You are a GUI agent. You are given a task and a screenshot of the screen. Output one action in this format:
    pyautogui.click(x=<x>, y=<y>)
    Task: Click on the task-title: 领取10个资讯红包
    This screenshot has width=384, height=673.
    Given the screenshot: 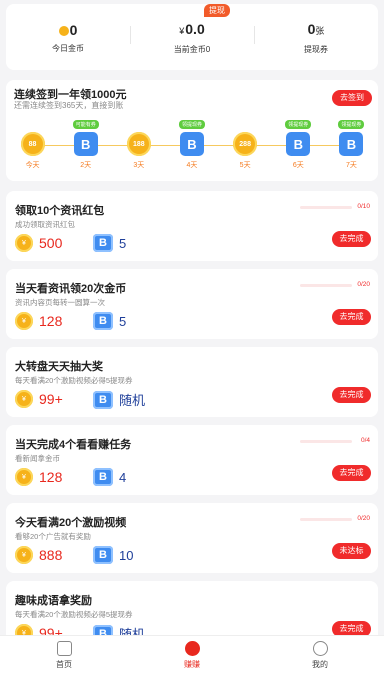 What is the action you would take?
    pyautogui.click(x=60, y=211)
    